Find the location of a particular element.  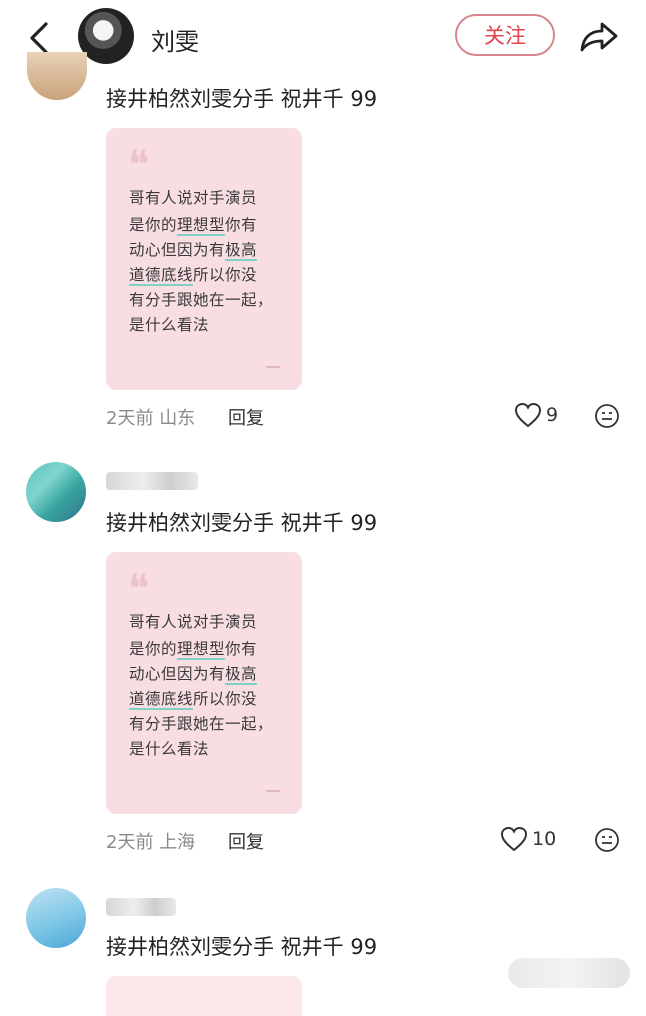

top-bar: 刘雯 关注 is located at coordinates (323, 38).